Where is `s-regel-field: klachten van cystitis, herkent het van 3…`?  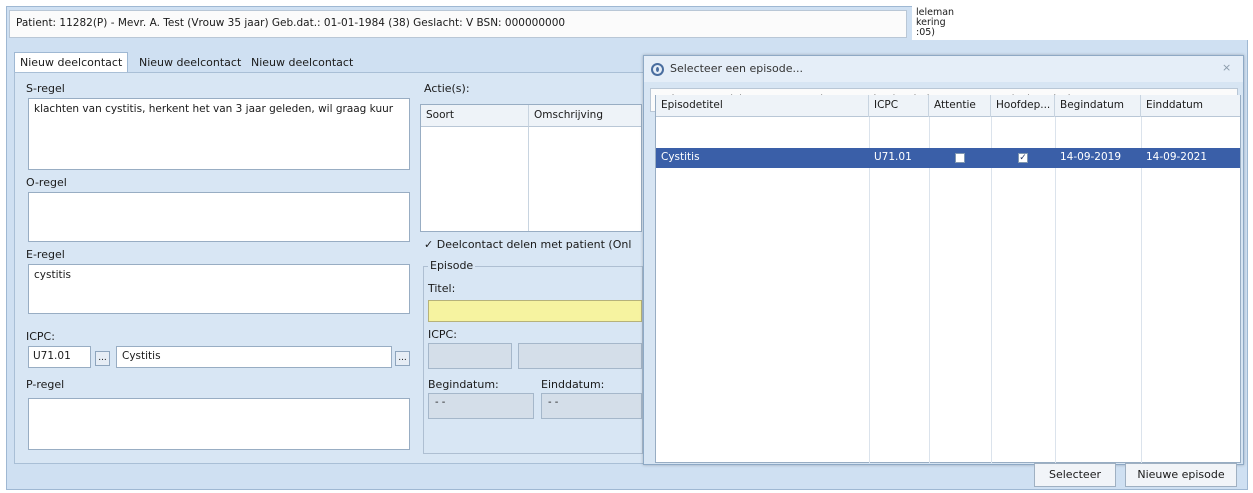
s-regel-field: klachten van cystitis, herkent het van 3… is located at coordinates (219, 134).